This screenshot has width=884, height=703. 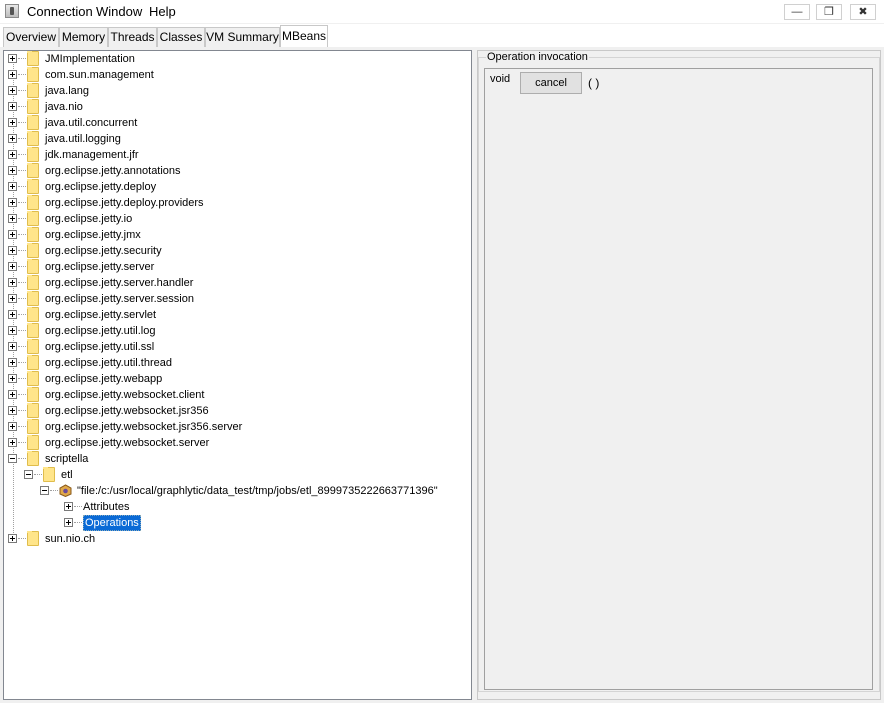 I want to click on tab-memory: Memory, so click(x=83, y=37).